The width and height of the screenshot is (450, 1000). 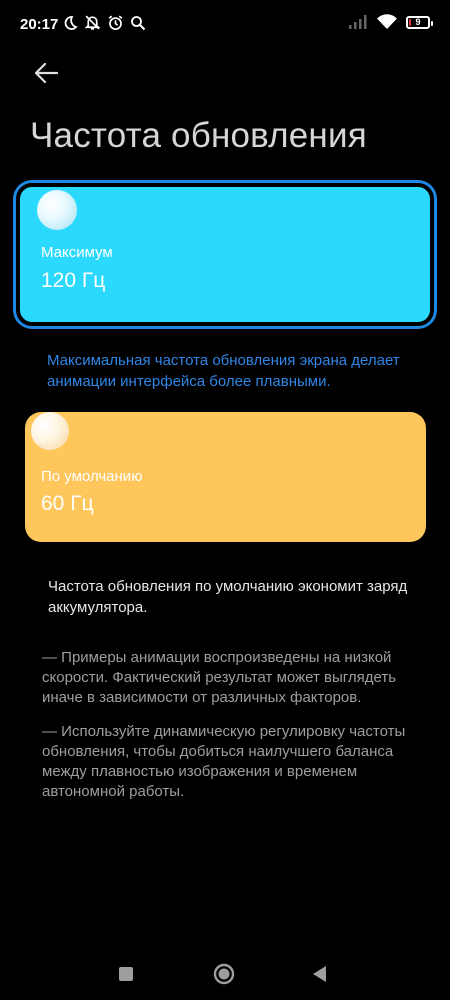 What do you see at coordinates (138, 22) in the screenshot?
I see `search-icon` at bounding box center [138, 22].